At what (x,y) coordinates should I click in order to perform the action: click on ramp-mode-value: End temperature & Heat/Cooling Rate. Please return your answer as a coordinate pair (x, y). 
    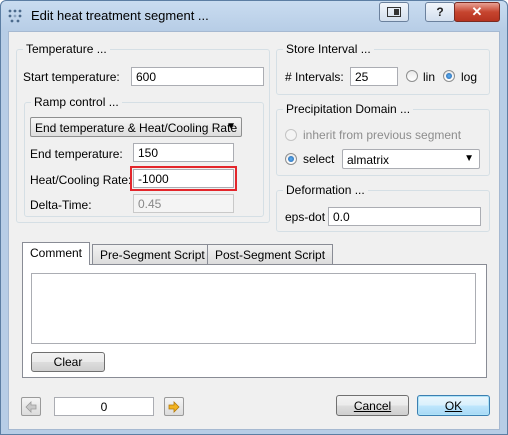
    Looking at the image, I should click on (136, 128).